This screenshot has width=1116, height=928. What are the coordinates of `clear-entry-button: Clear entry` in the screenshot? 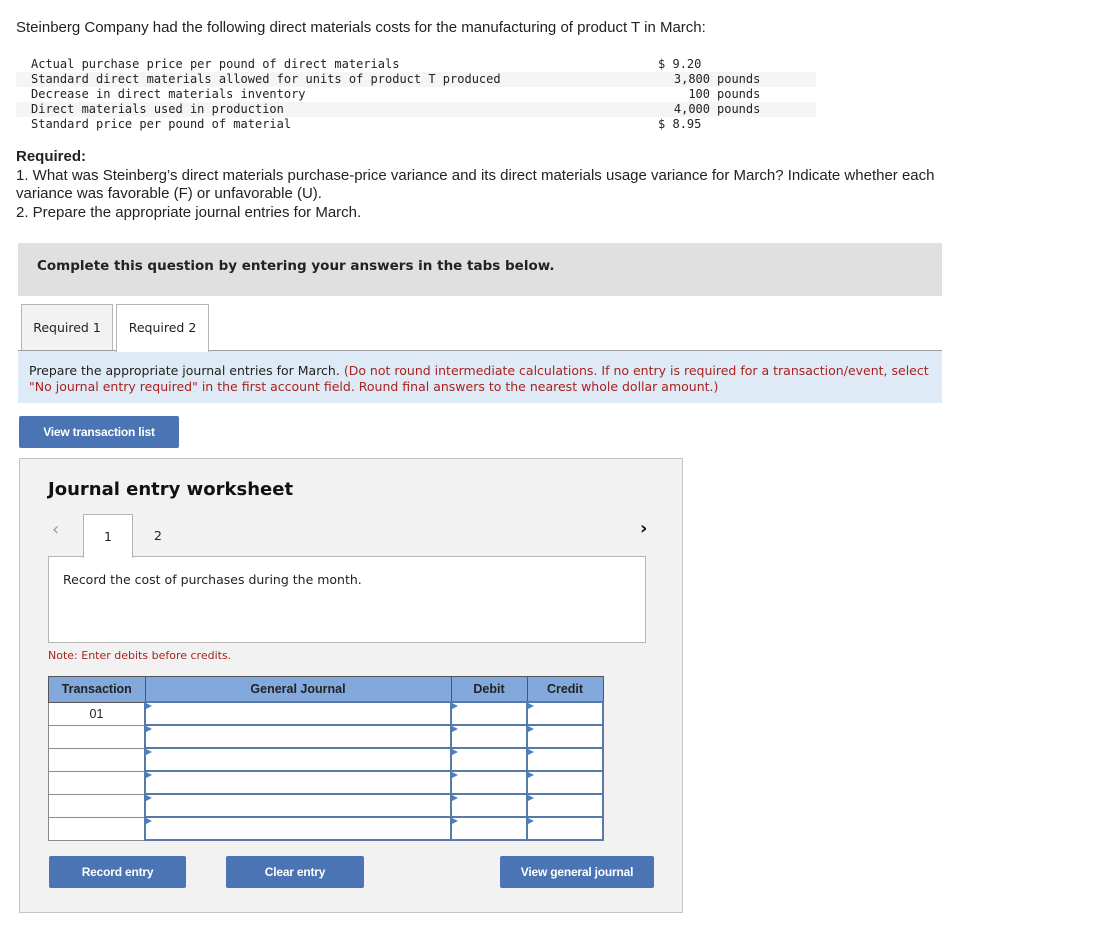 It's located at (295, 872).